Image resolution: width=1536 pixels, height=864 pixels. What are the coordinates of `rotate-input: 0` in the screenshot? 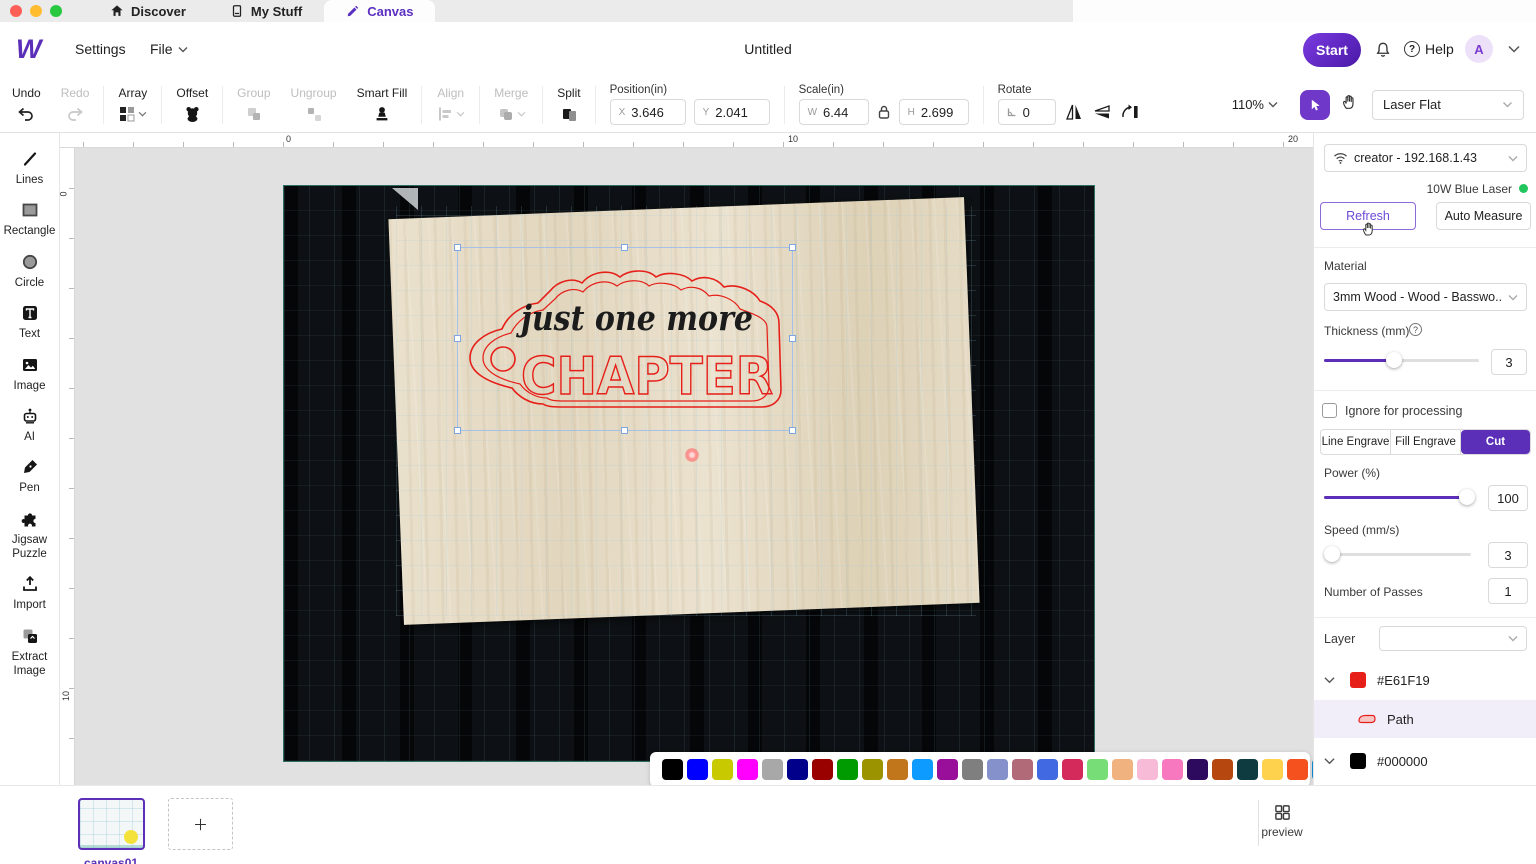 It's located at (1026, 112).